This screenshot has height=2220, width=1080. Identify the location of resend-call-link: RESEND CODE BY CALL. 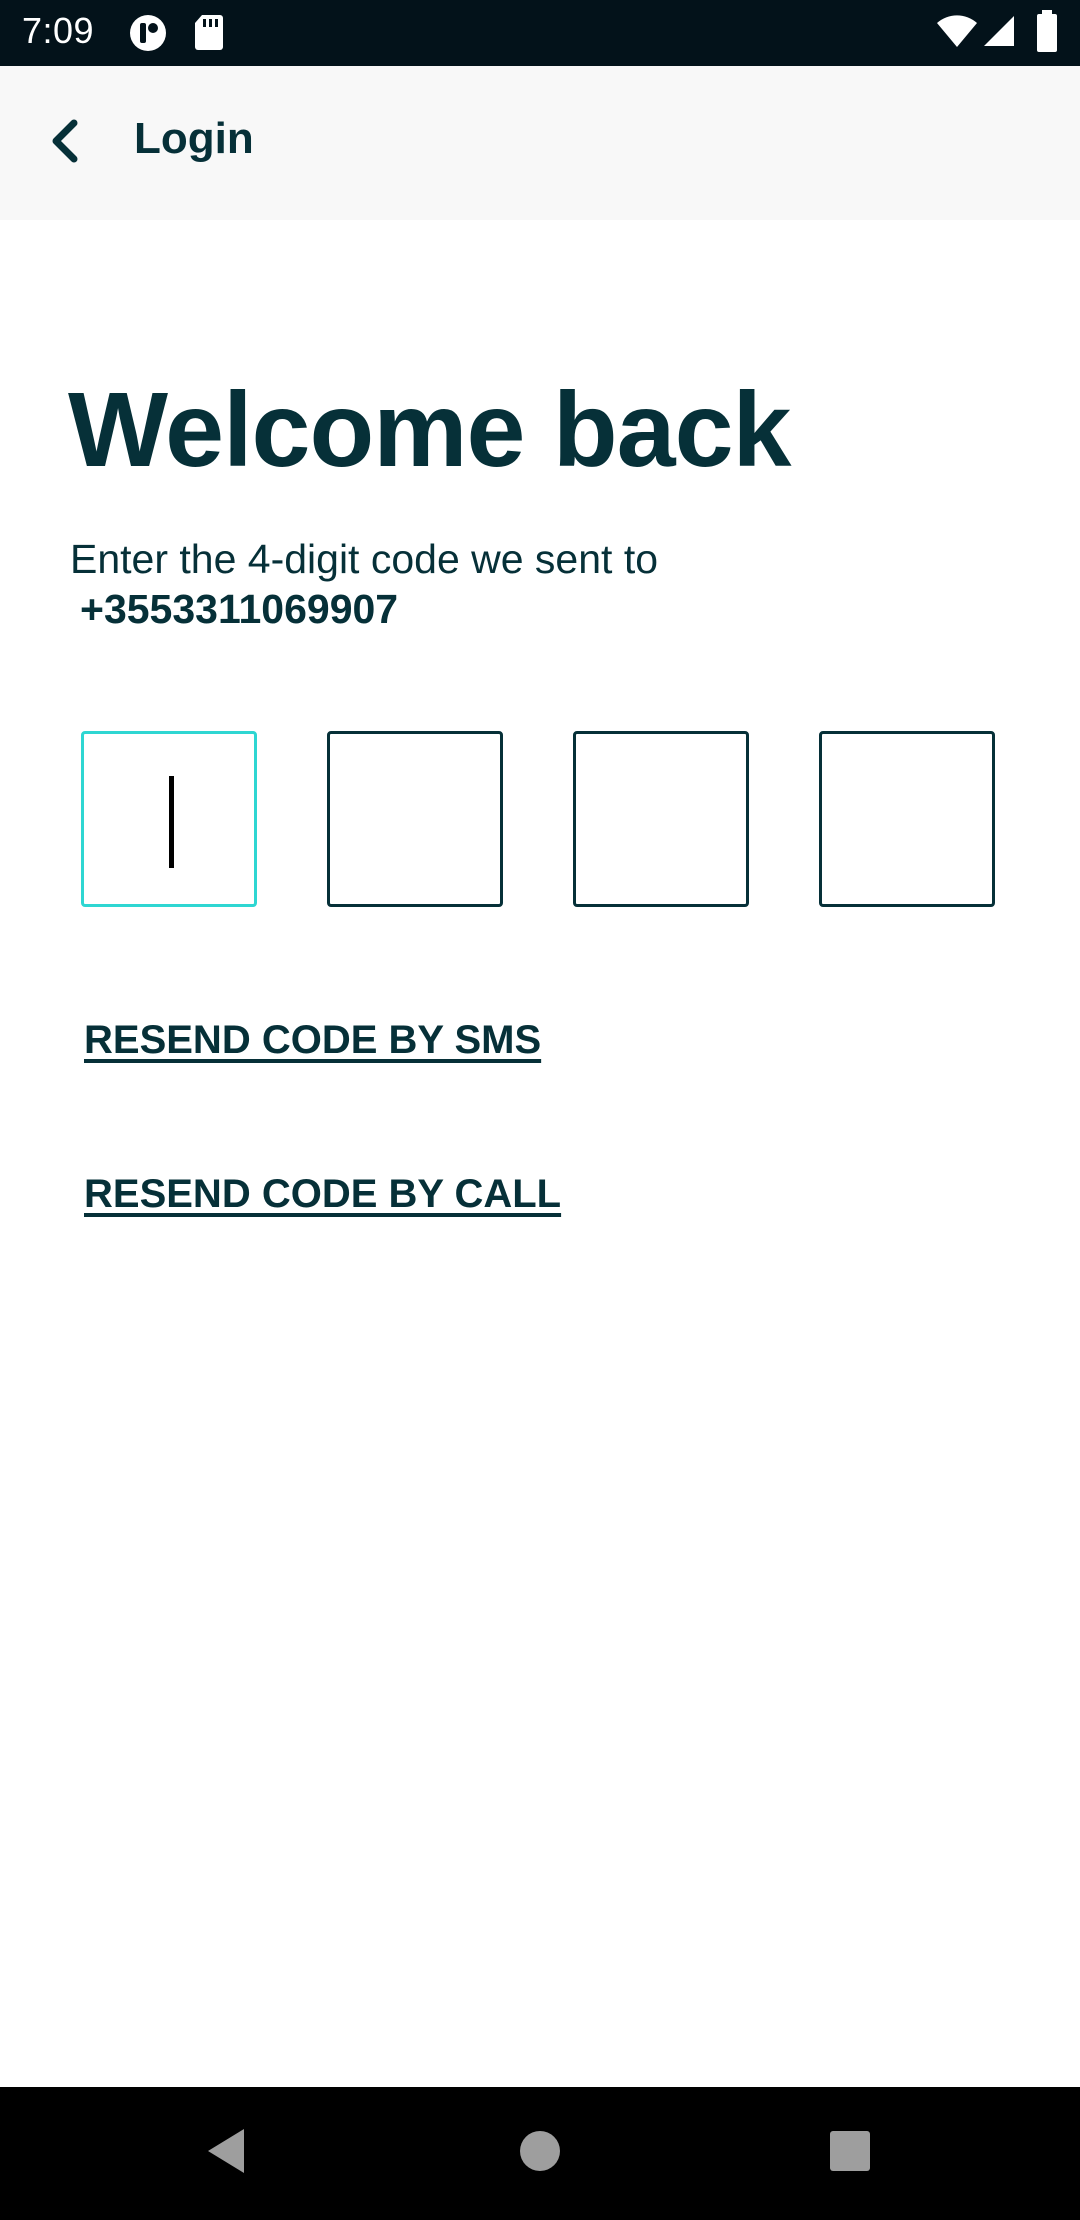
(322, 1194).